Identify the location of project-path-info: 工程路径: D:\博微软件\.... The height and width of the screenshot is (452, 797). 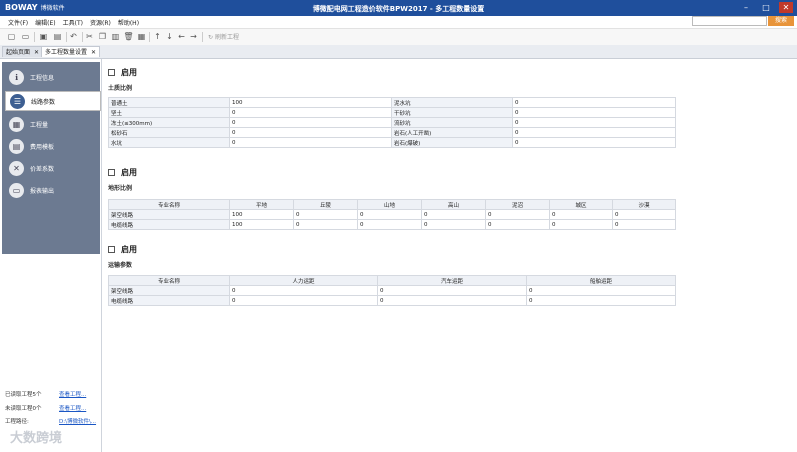
(50, 421).